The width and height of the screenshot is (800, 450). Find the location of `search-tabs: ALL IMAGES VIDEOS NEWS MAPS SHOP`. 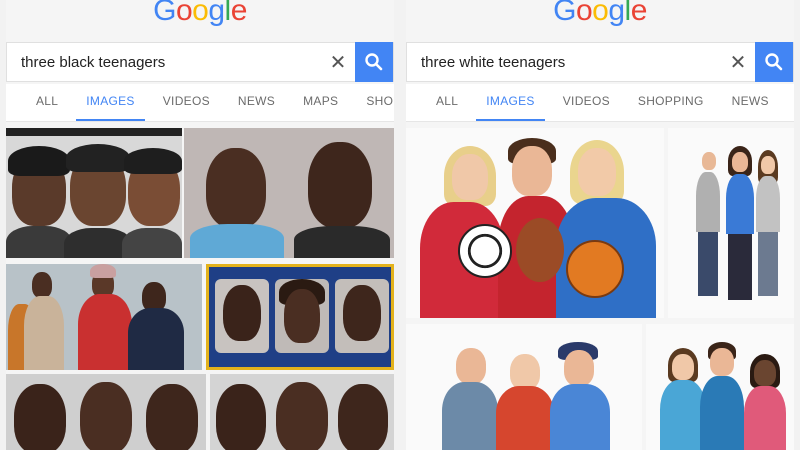

search-tabs: ALL IMAGES VIDEOS NEWS MAPS SHOP is located at coordinates (200, 103).